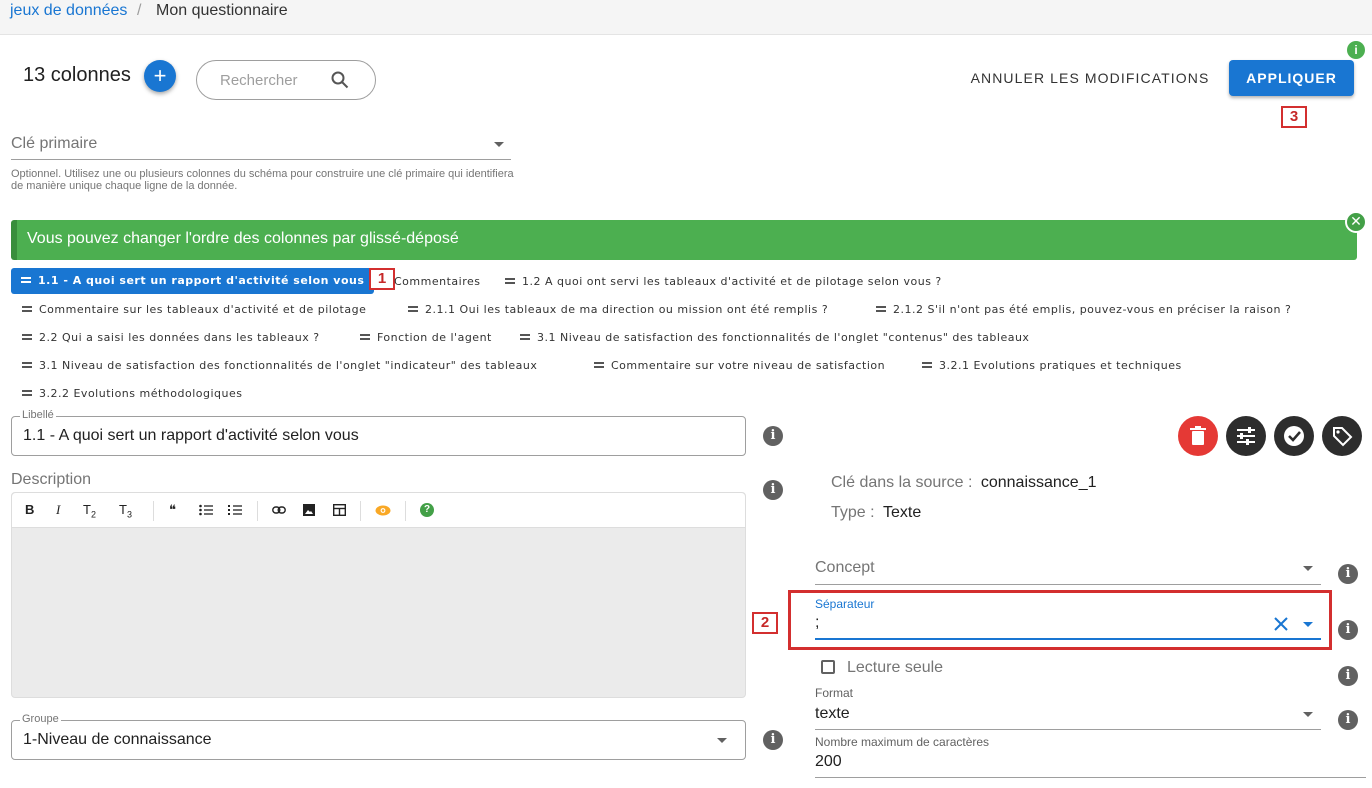 This screenshot has height=788, width=1372. I want to click on validate-button, so click(1294, 436).